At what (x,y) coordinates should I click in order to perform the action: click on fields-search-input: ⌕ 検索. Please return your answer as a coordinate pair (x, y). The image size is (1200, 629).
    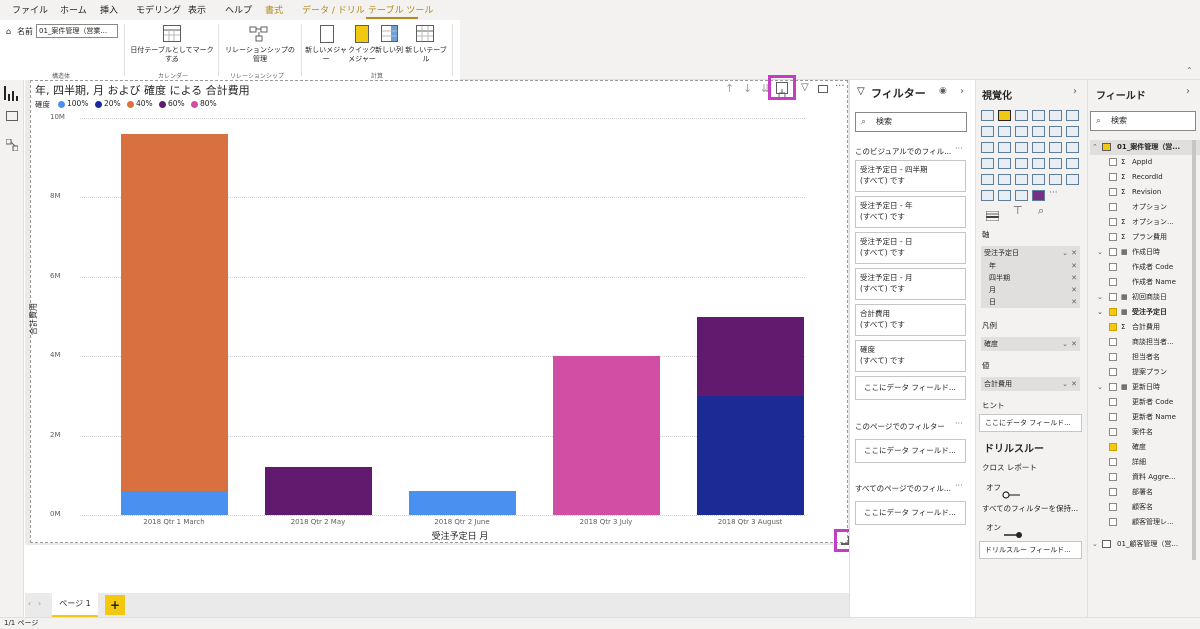
    Looking at the image, I should click on (1143, 121).